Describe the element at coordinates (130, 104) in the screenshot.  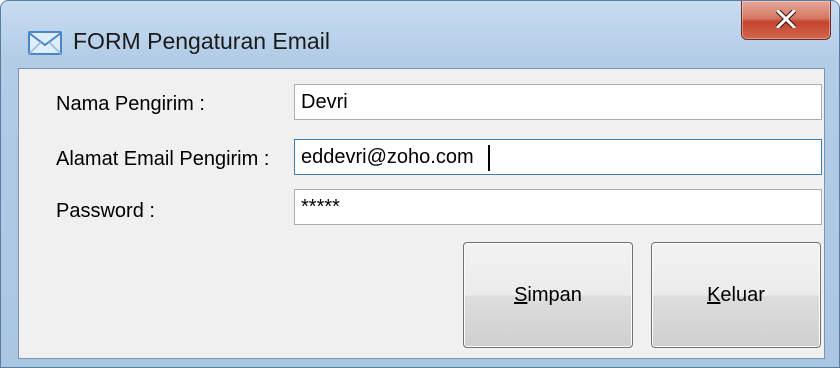
I see `sender-name-label: Nama Pengirim :` at that location.